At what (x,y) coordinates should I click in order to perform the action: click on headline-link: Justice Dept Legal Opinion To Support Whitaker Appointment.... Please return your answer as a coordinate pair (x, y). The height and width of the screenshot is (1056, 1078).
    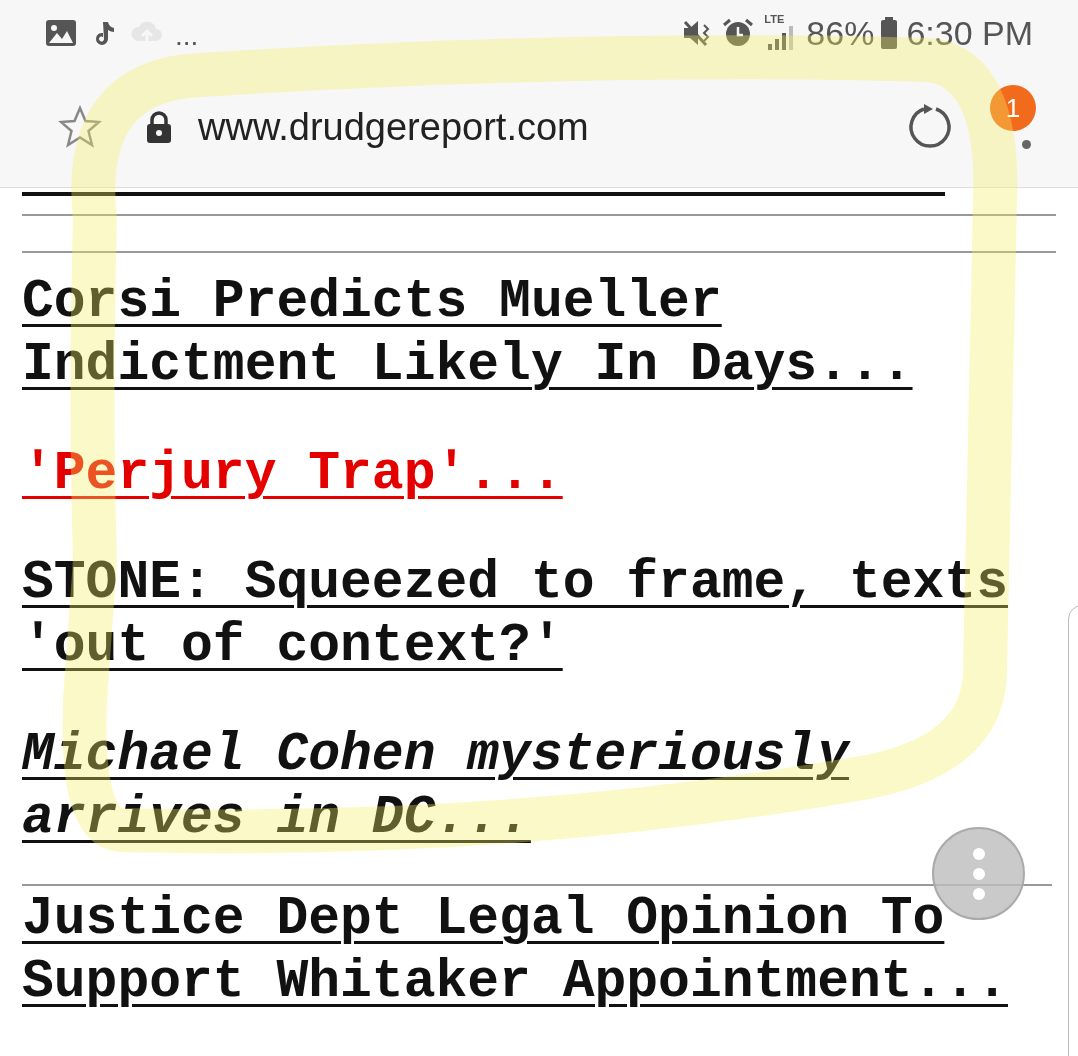
    Looking at the image, I should click on (537, 951).